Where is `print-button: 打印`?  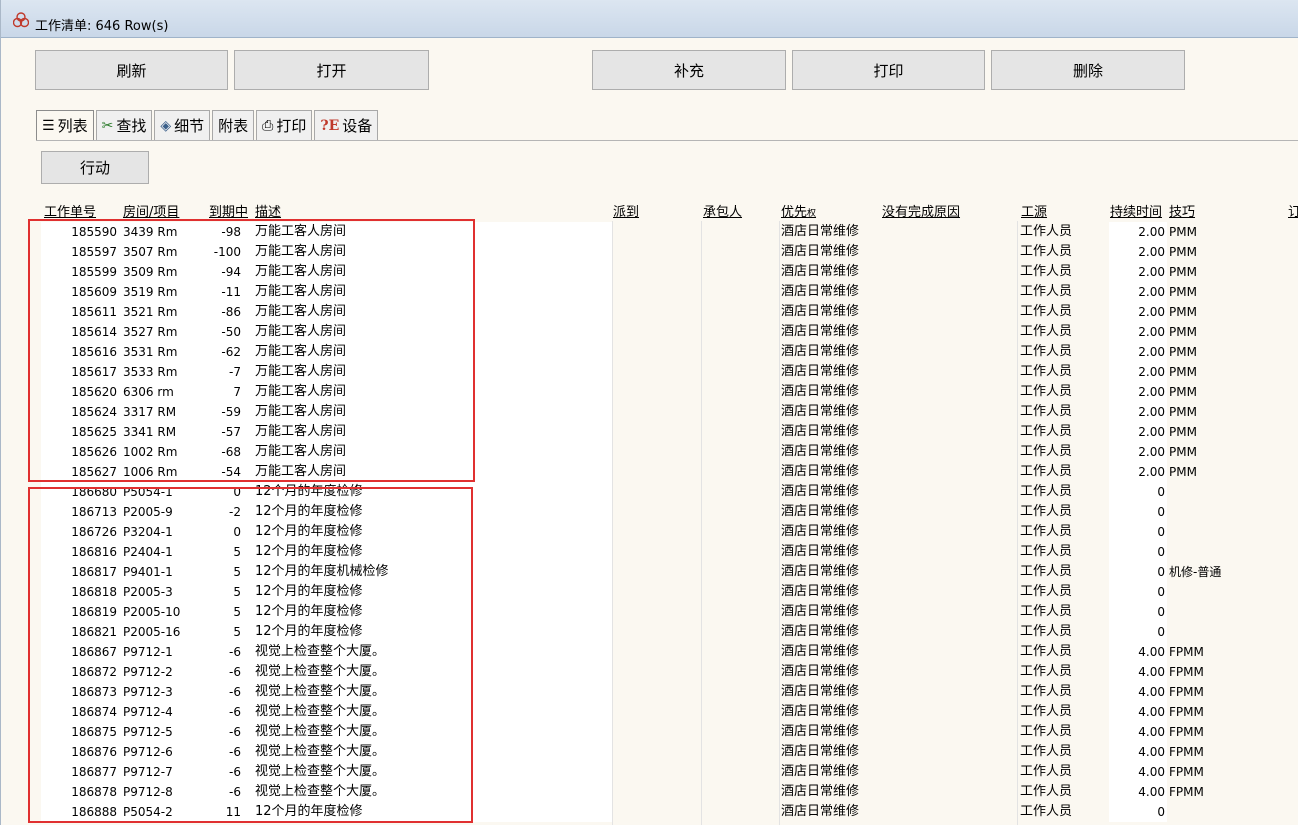
print-button: 打印 is located at coordinates (888, 70).